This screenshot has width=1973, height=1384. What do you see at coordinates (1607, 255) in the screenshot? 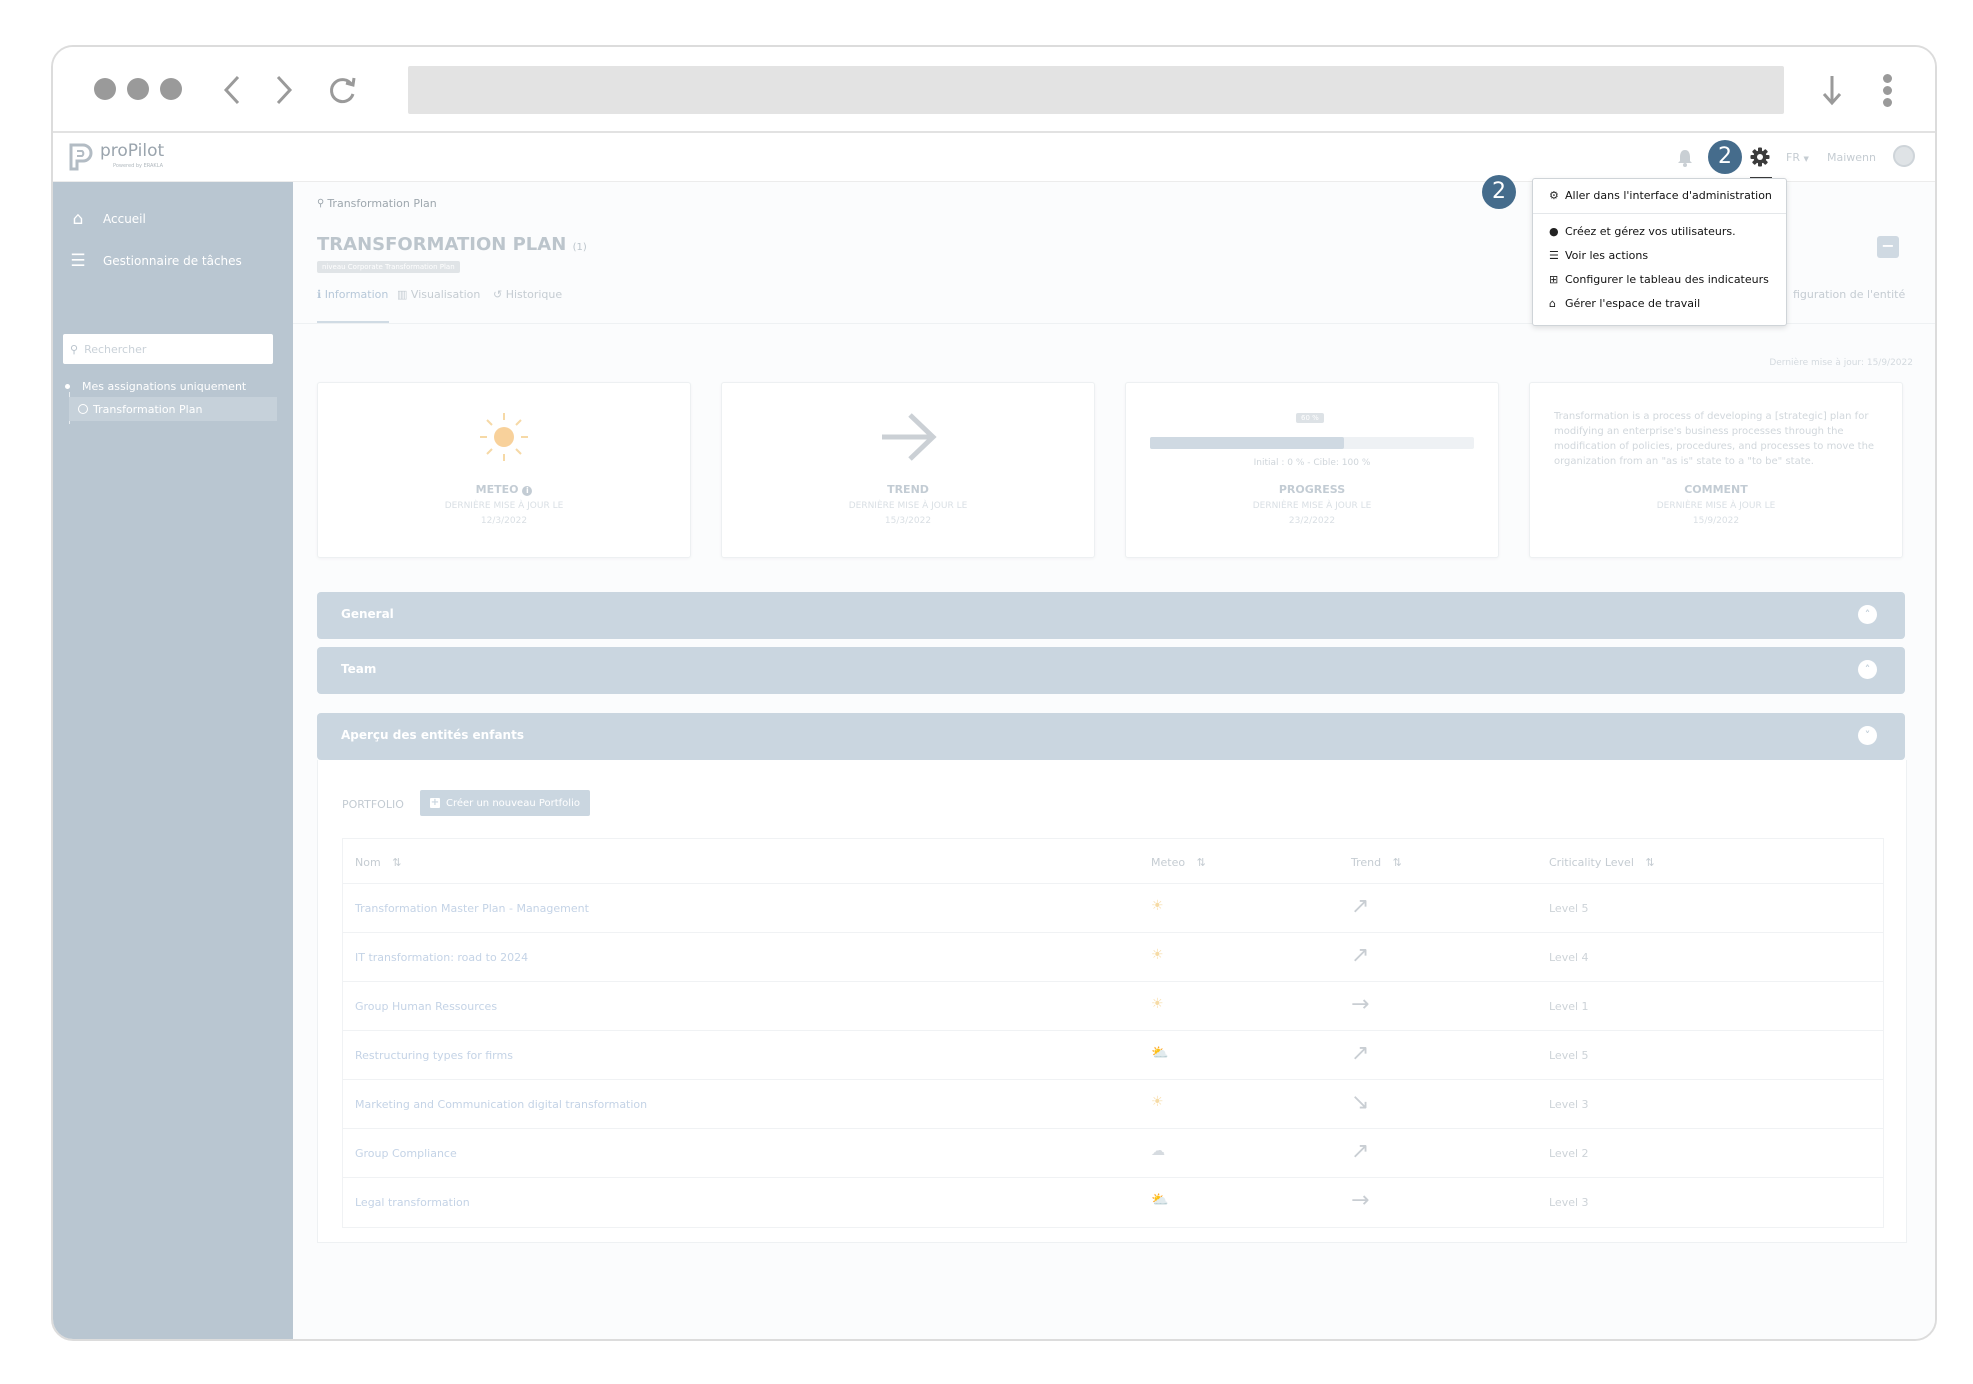
I see `menu-item-label: Voir les actions` at bounding box center [1607, 255].